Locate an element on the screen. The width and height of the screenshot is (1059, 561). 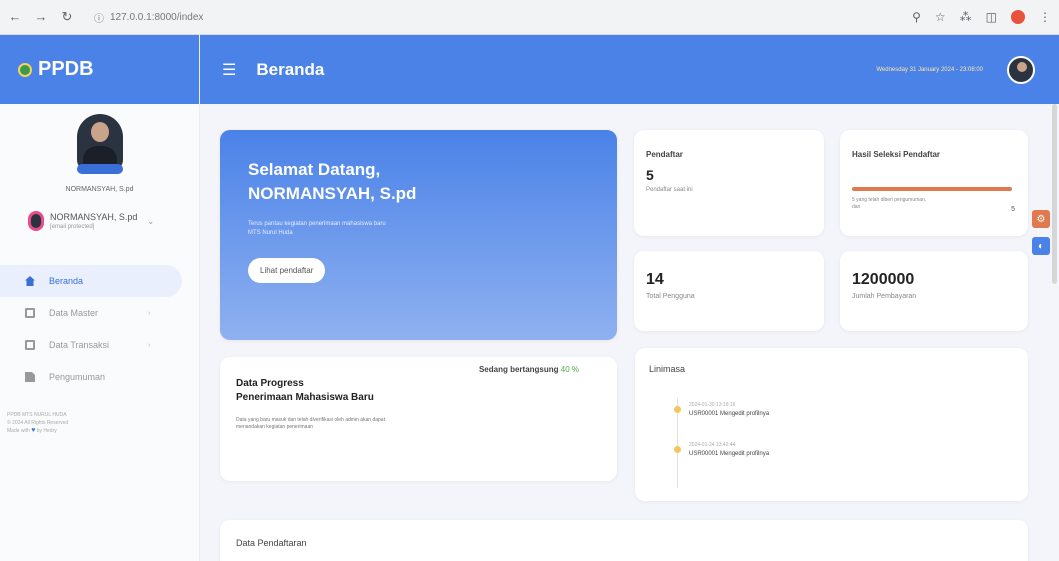
registration-data-title: Data Pendaftaran is located at coordinates (271, 543).